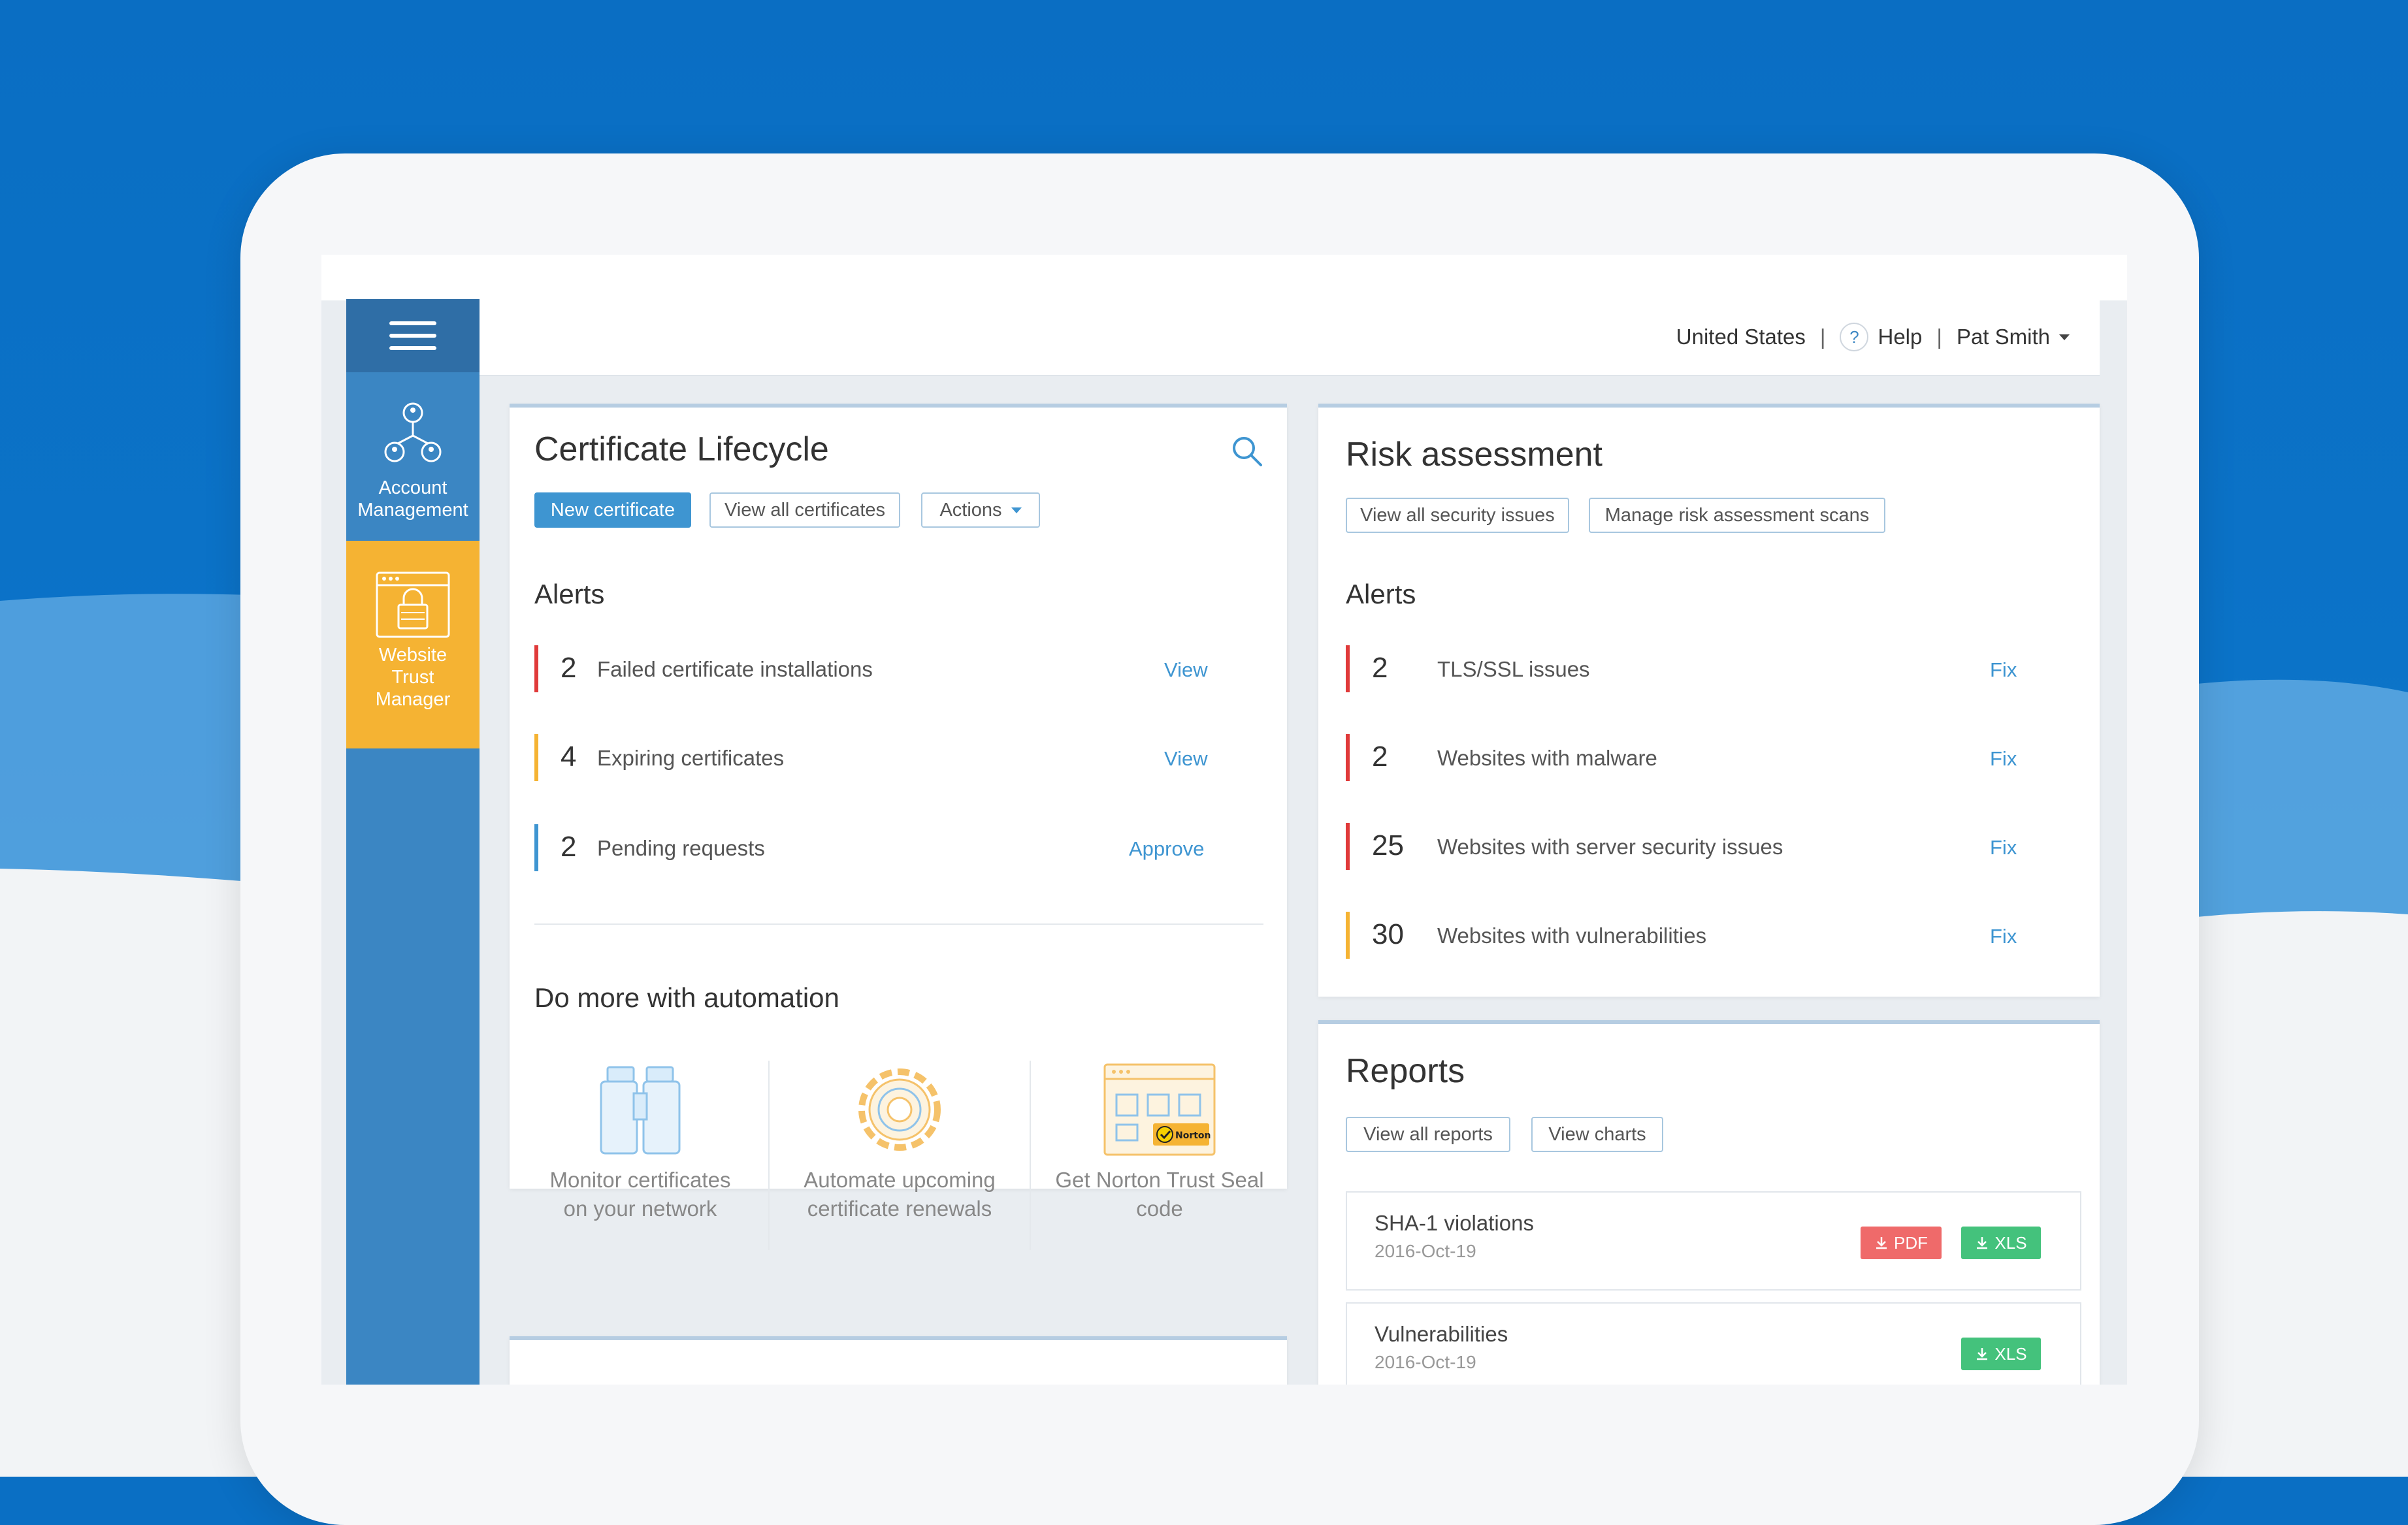  Describe the element at coordinates (1193, 1136) in the screenshot. I see `norton-seal-text: Norton` at that location.